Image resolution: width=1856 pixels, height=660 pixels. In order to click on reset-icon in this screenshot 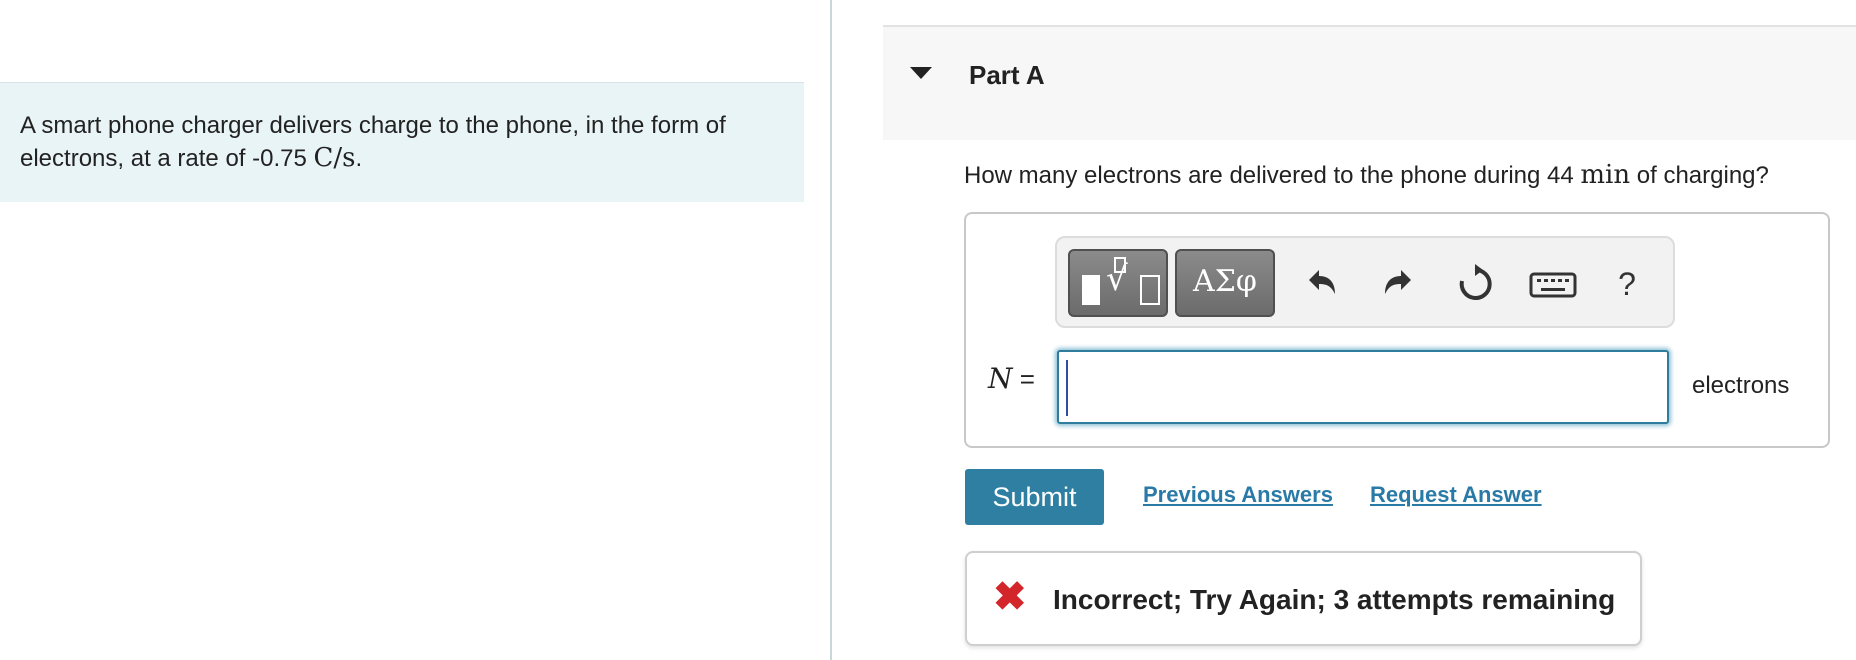, I will do `click(1475, 284)`.